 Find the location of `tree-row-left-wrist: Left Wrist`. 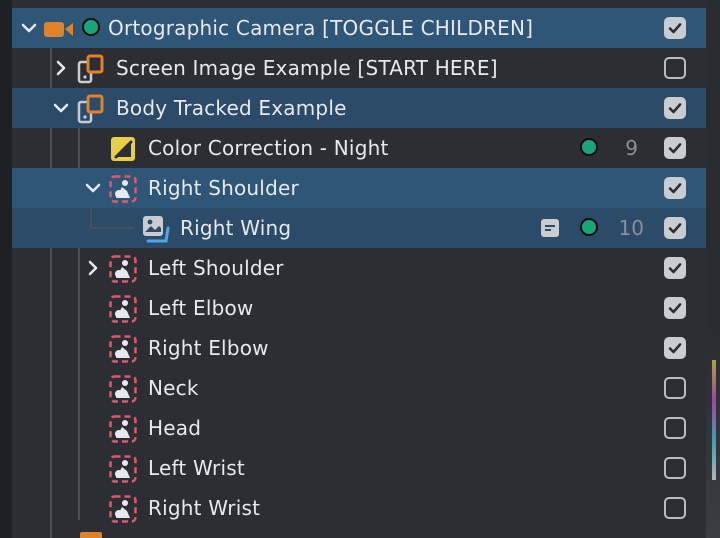

tree-row-left-wrist: Left Wrist is located at coordinates (359, 468).